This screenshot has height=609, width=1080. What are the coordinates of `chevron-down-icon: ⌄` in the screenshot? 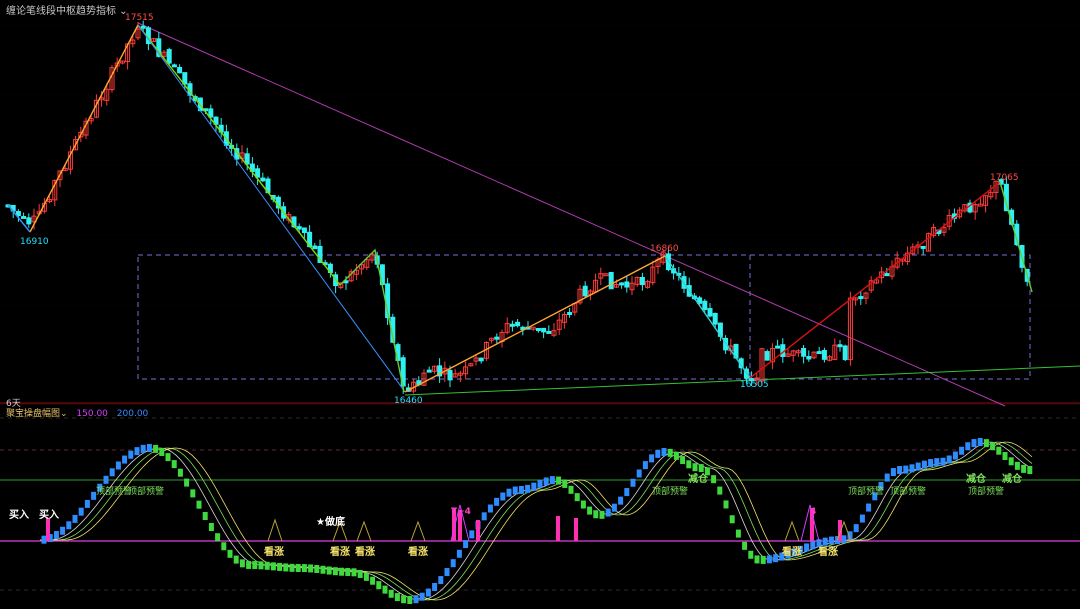 It's located at (65, 414).